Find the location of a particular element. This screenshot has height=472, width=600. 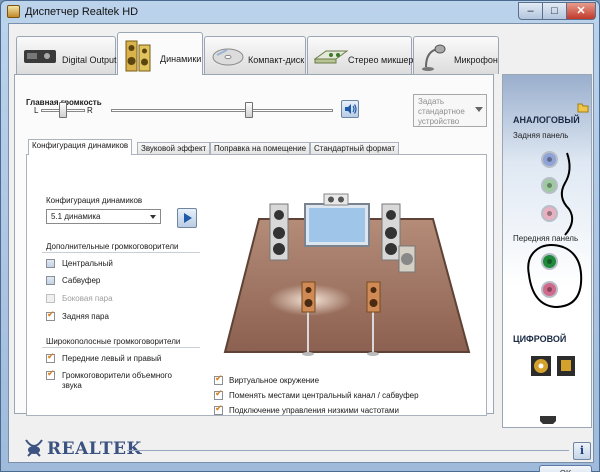

optical-connector-icon is located at coordinates (566, 366).